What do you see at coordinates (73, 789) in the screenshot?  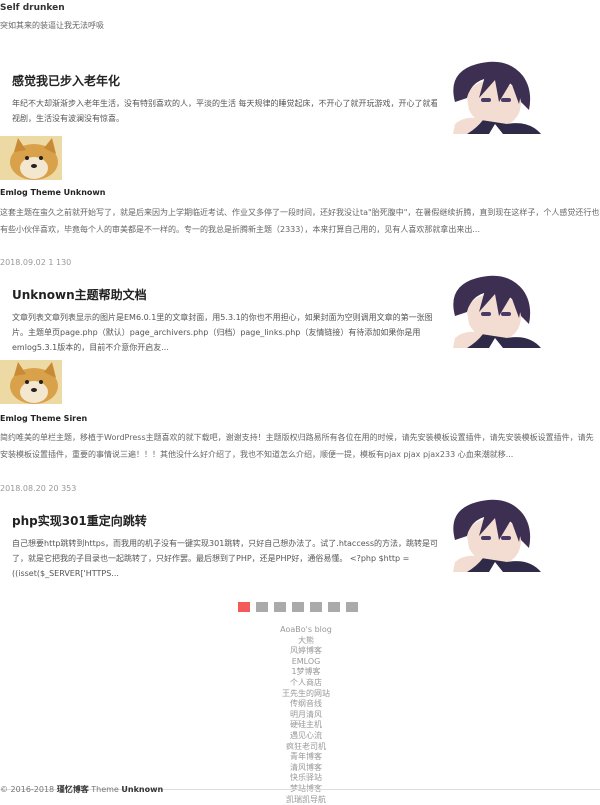 I see `footer-brand: 瑾忆博客` at bounding box center [73, 789].